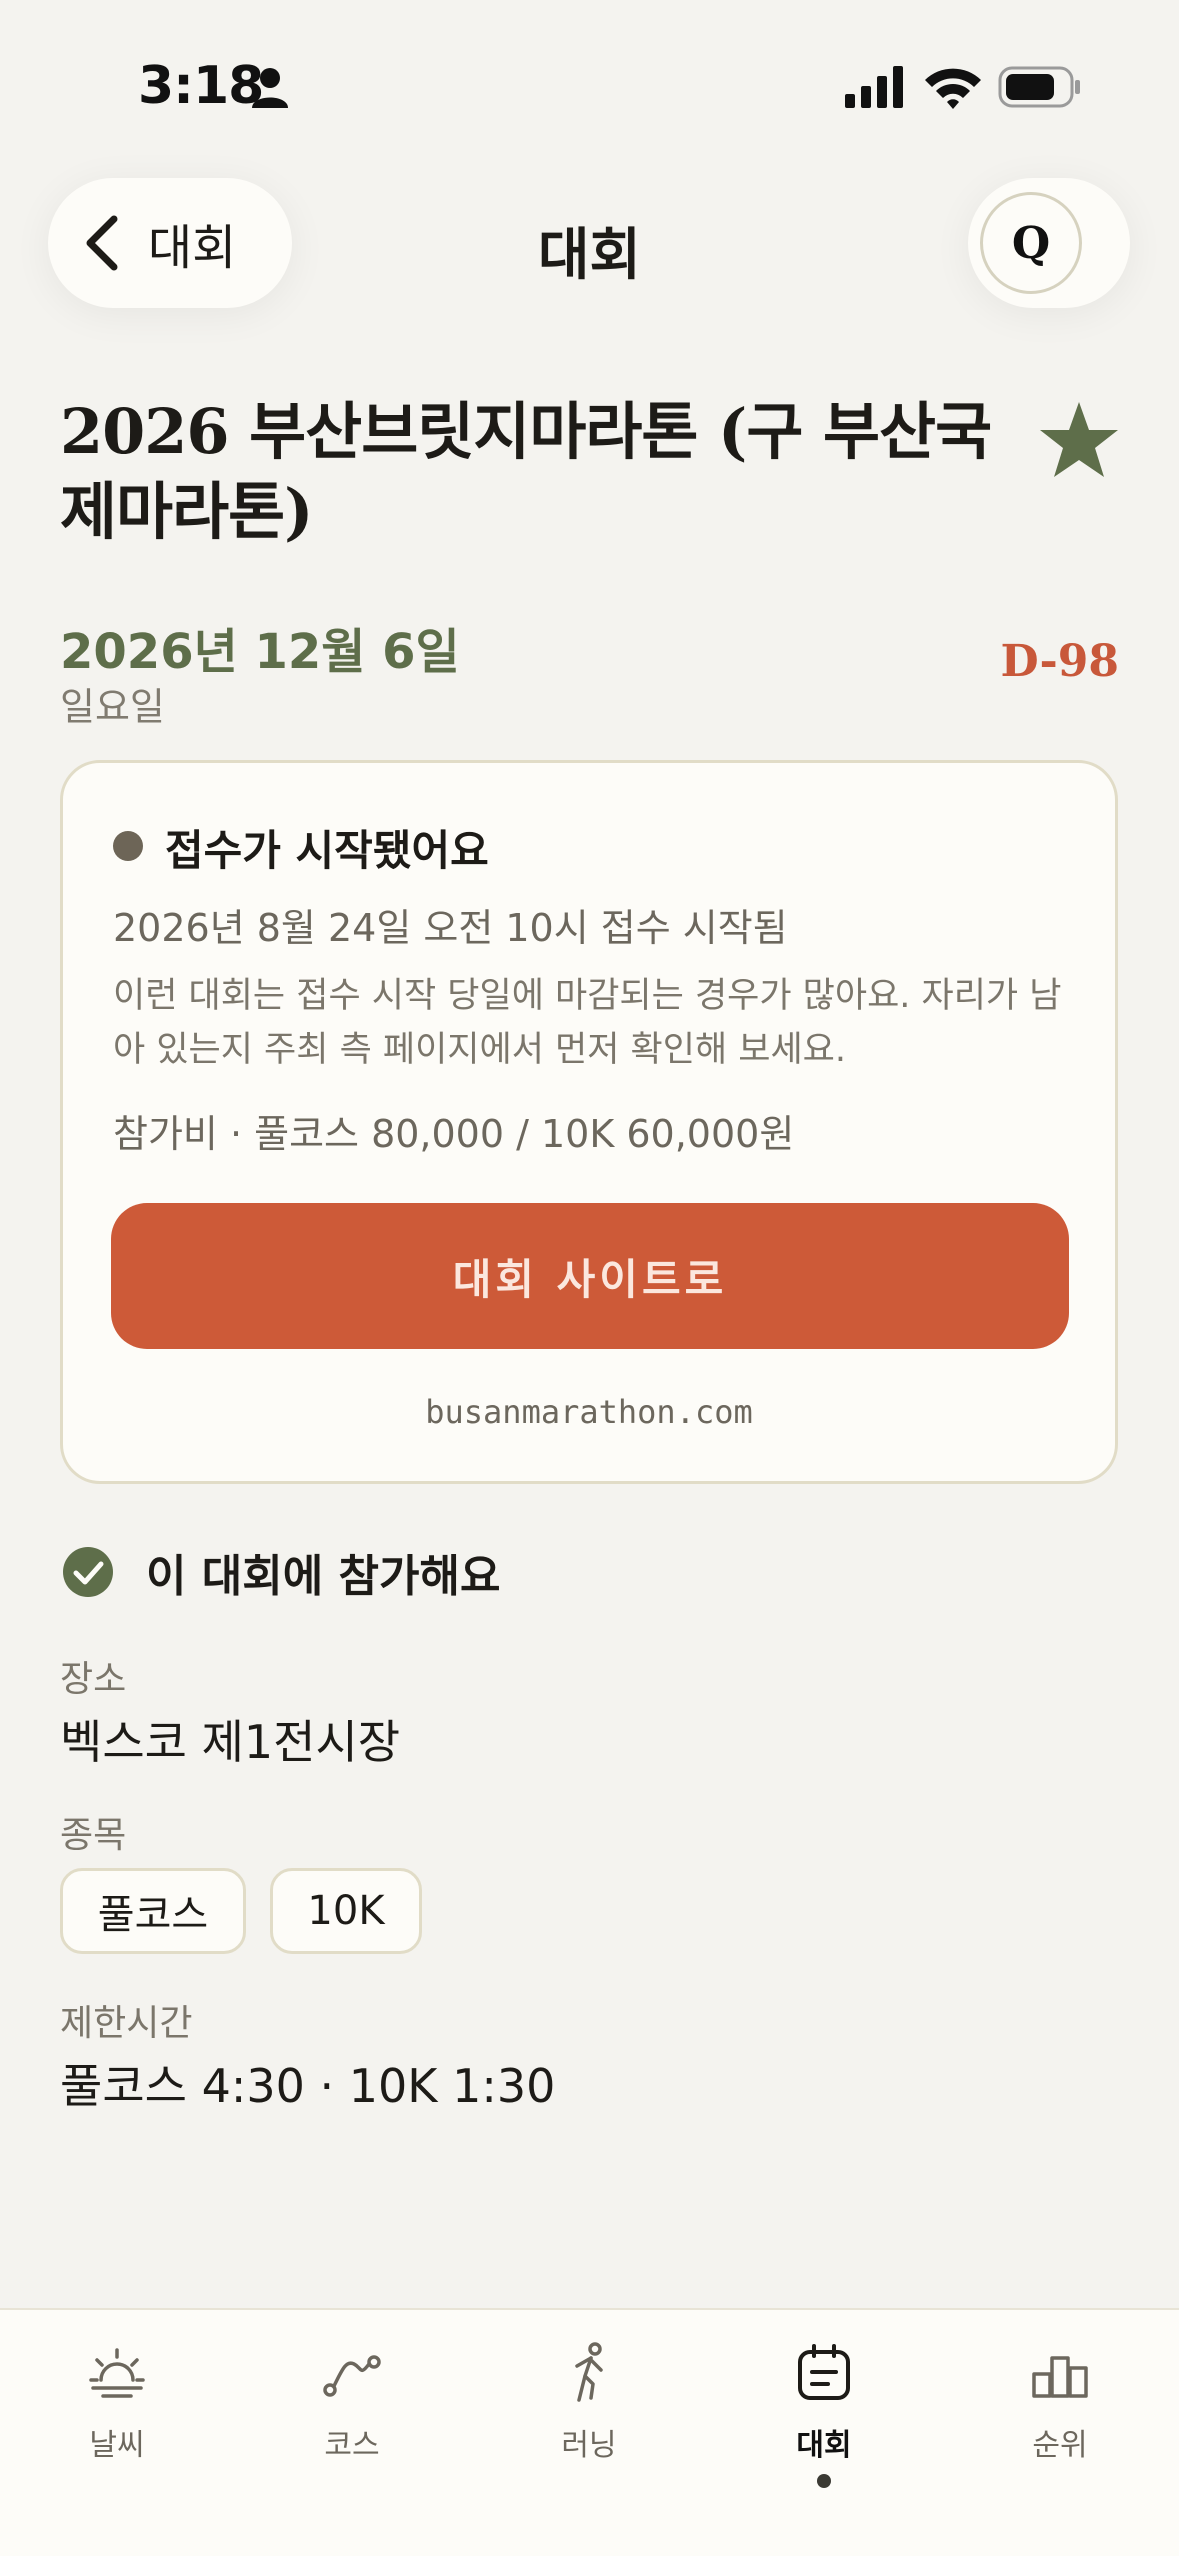 This screenshot has height=2556, width=1179. I want to click on tab-weather: 날씨, so click(117, 2420).